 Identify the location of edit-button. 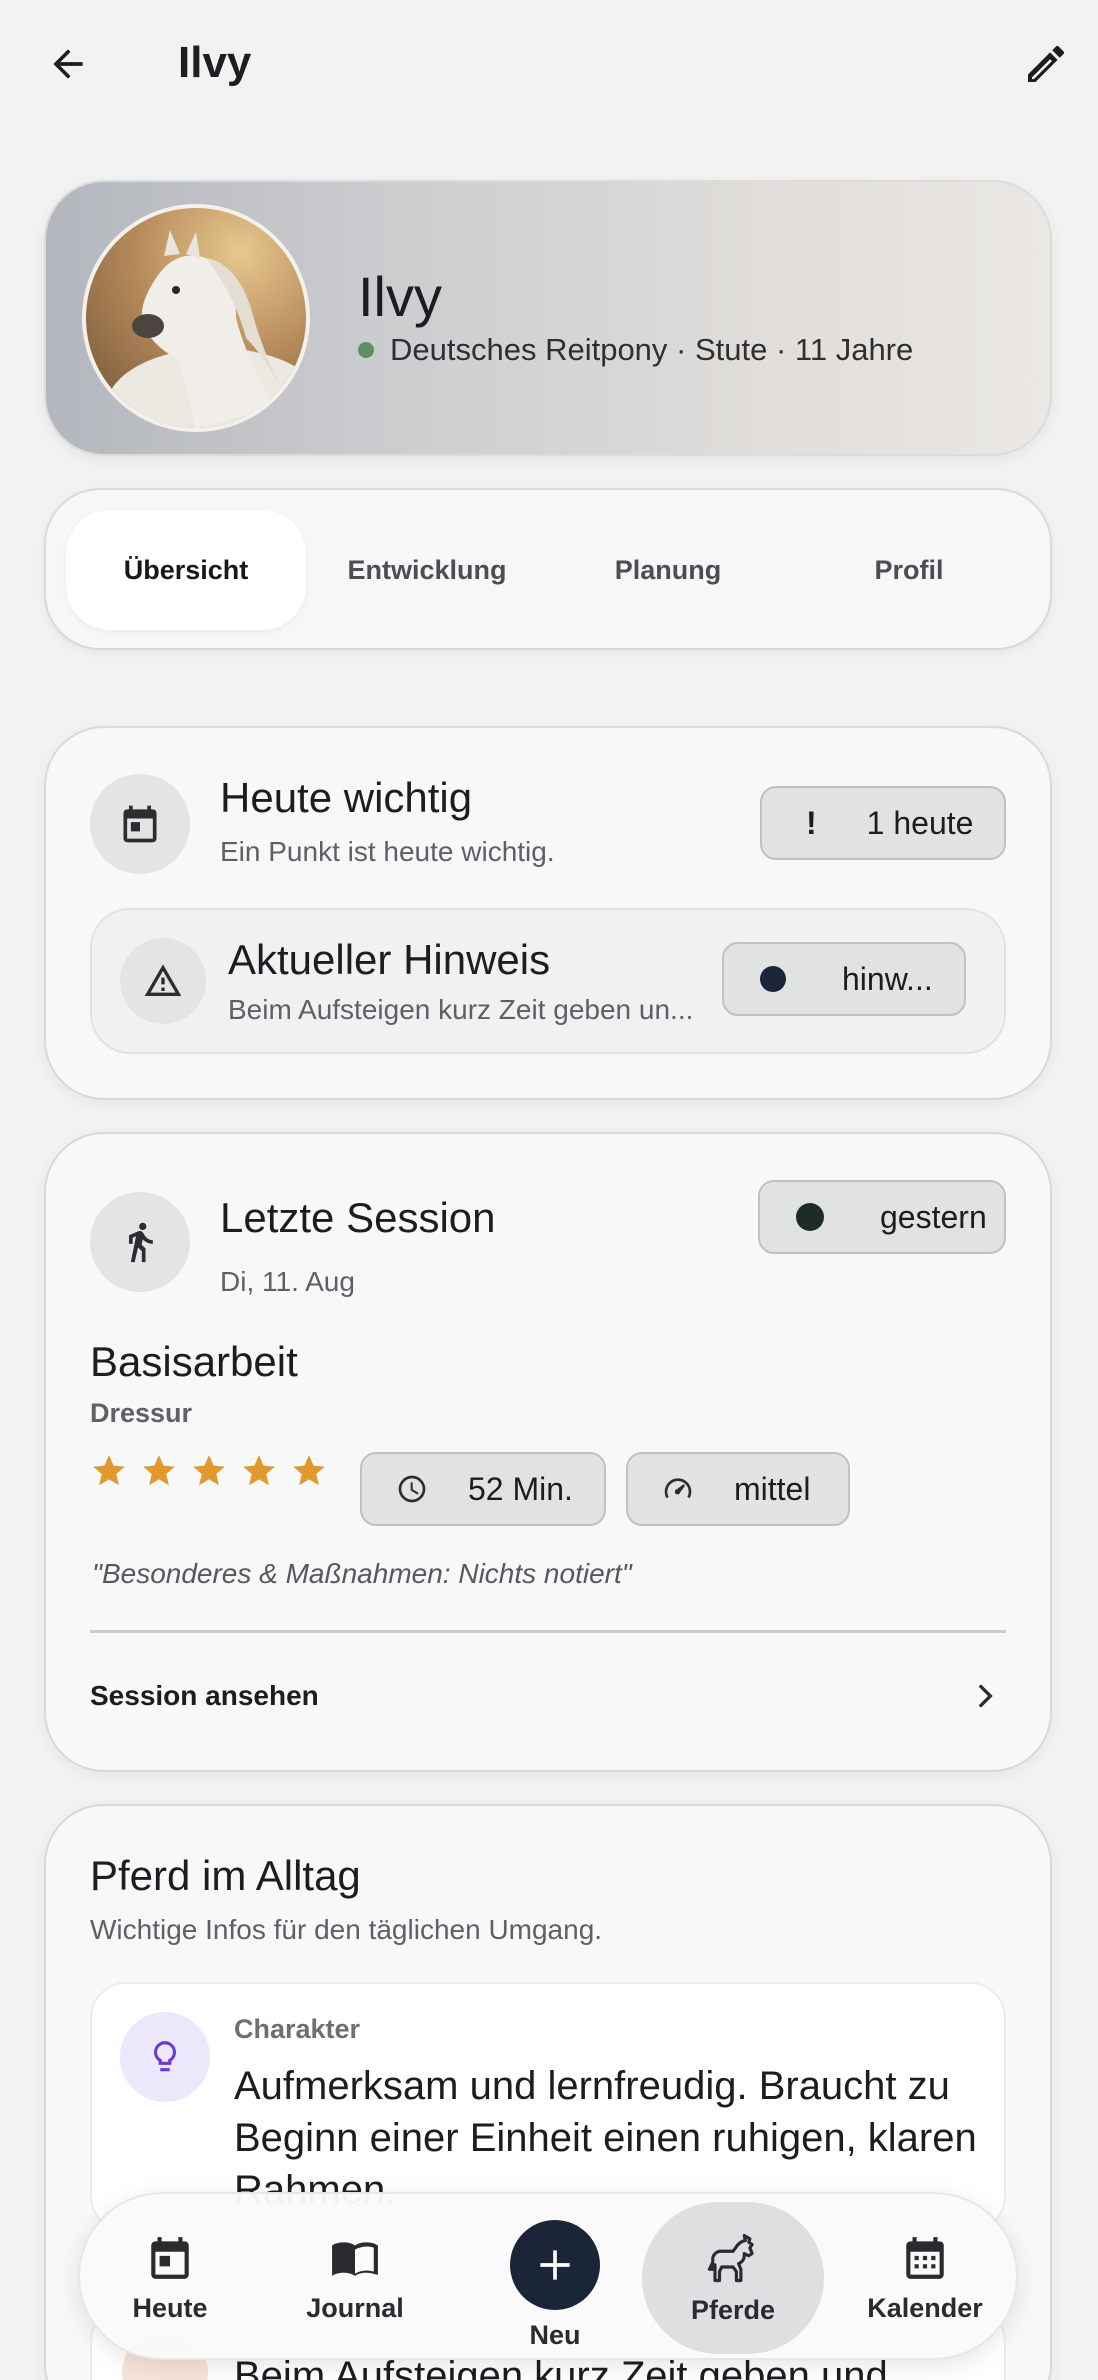
(1046, 64).